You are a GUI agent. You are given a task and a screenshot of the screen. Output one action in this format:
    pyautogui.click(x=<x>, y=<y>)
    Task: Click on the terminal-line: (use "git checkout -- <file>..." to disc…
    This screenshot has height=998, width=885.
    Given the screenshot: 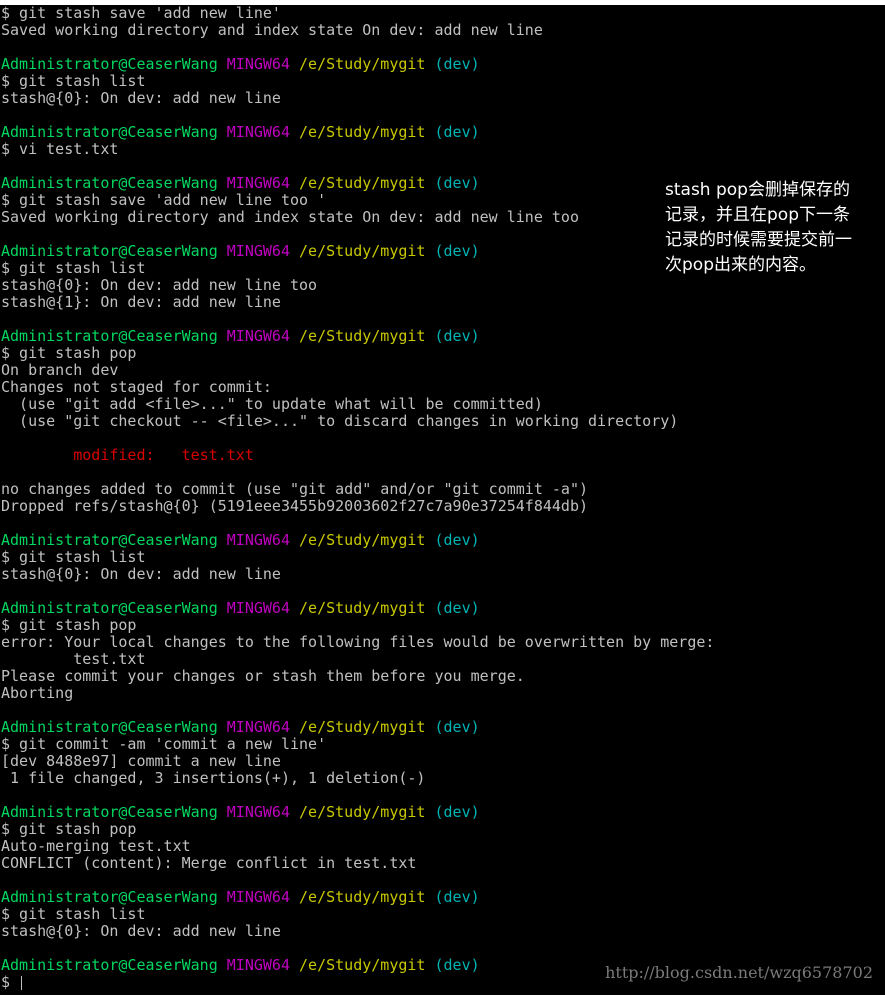 What is the action you would take?
    pyautogui.click(x=340, y=421)
    